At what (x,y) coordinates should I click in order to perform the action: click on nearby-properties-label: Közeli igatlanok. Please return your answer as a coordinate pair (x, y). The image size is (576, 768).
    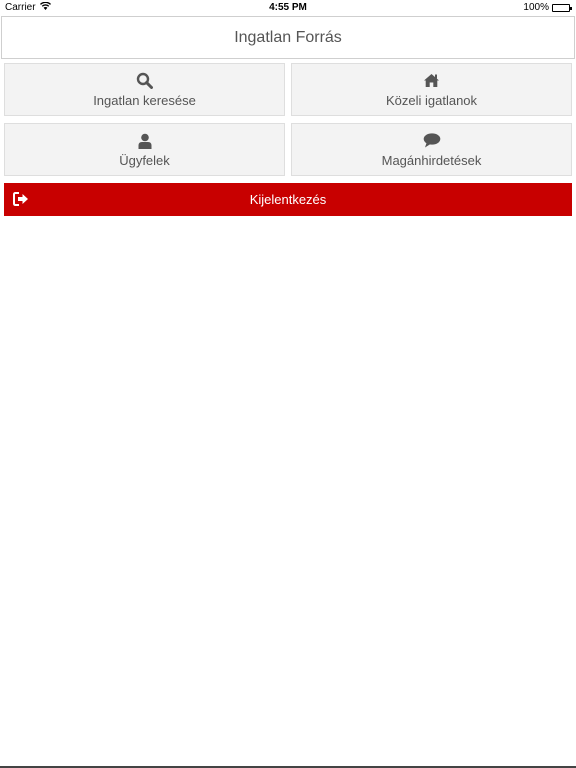
    Looking at the image, I should click on (431, 100).